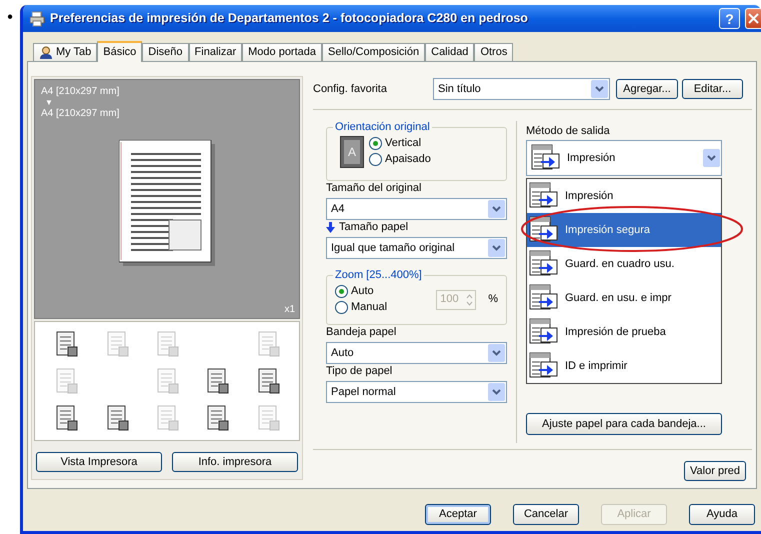  Describe the element at coordinates (374, 52) in the screenshot. I see `tab: Sello/Composición` at that location.